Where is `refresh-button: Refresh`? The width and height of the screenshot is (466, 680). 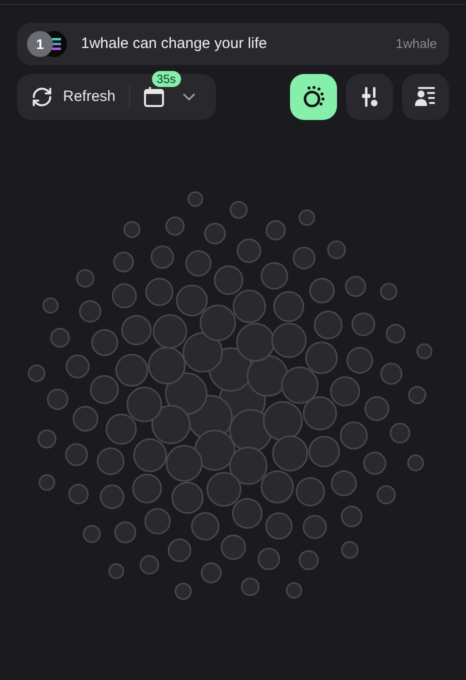
refresh-button: Refresh is located at coordinates (73, 97).